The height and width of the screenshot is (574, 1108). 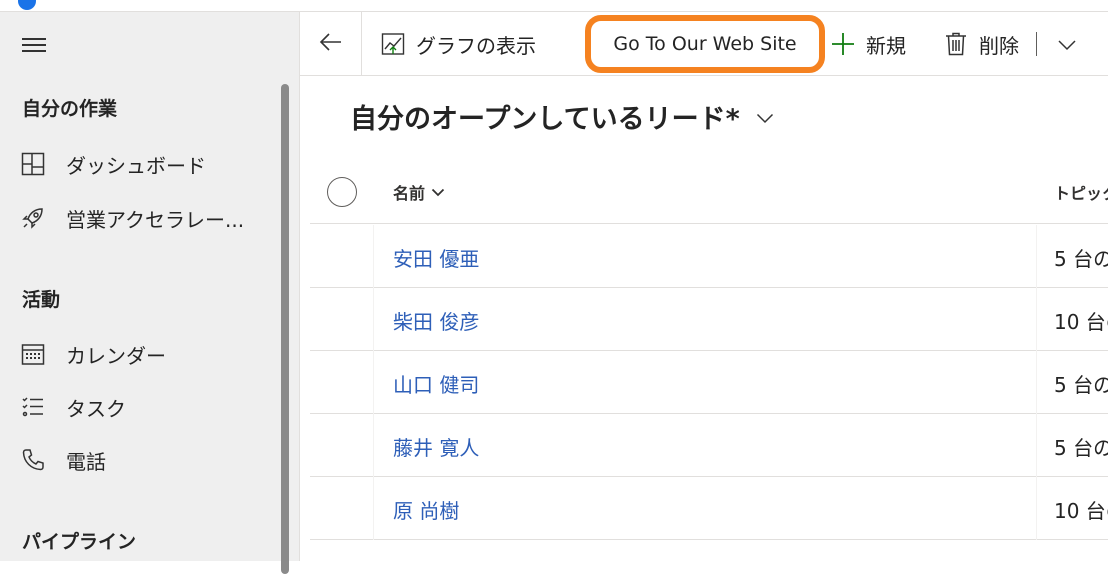 I want to click on table-row: 原 尚樹 10 台の, so click(x=709, y=508).